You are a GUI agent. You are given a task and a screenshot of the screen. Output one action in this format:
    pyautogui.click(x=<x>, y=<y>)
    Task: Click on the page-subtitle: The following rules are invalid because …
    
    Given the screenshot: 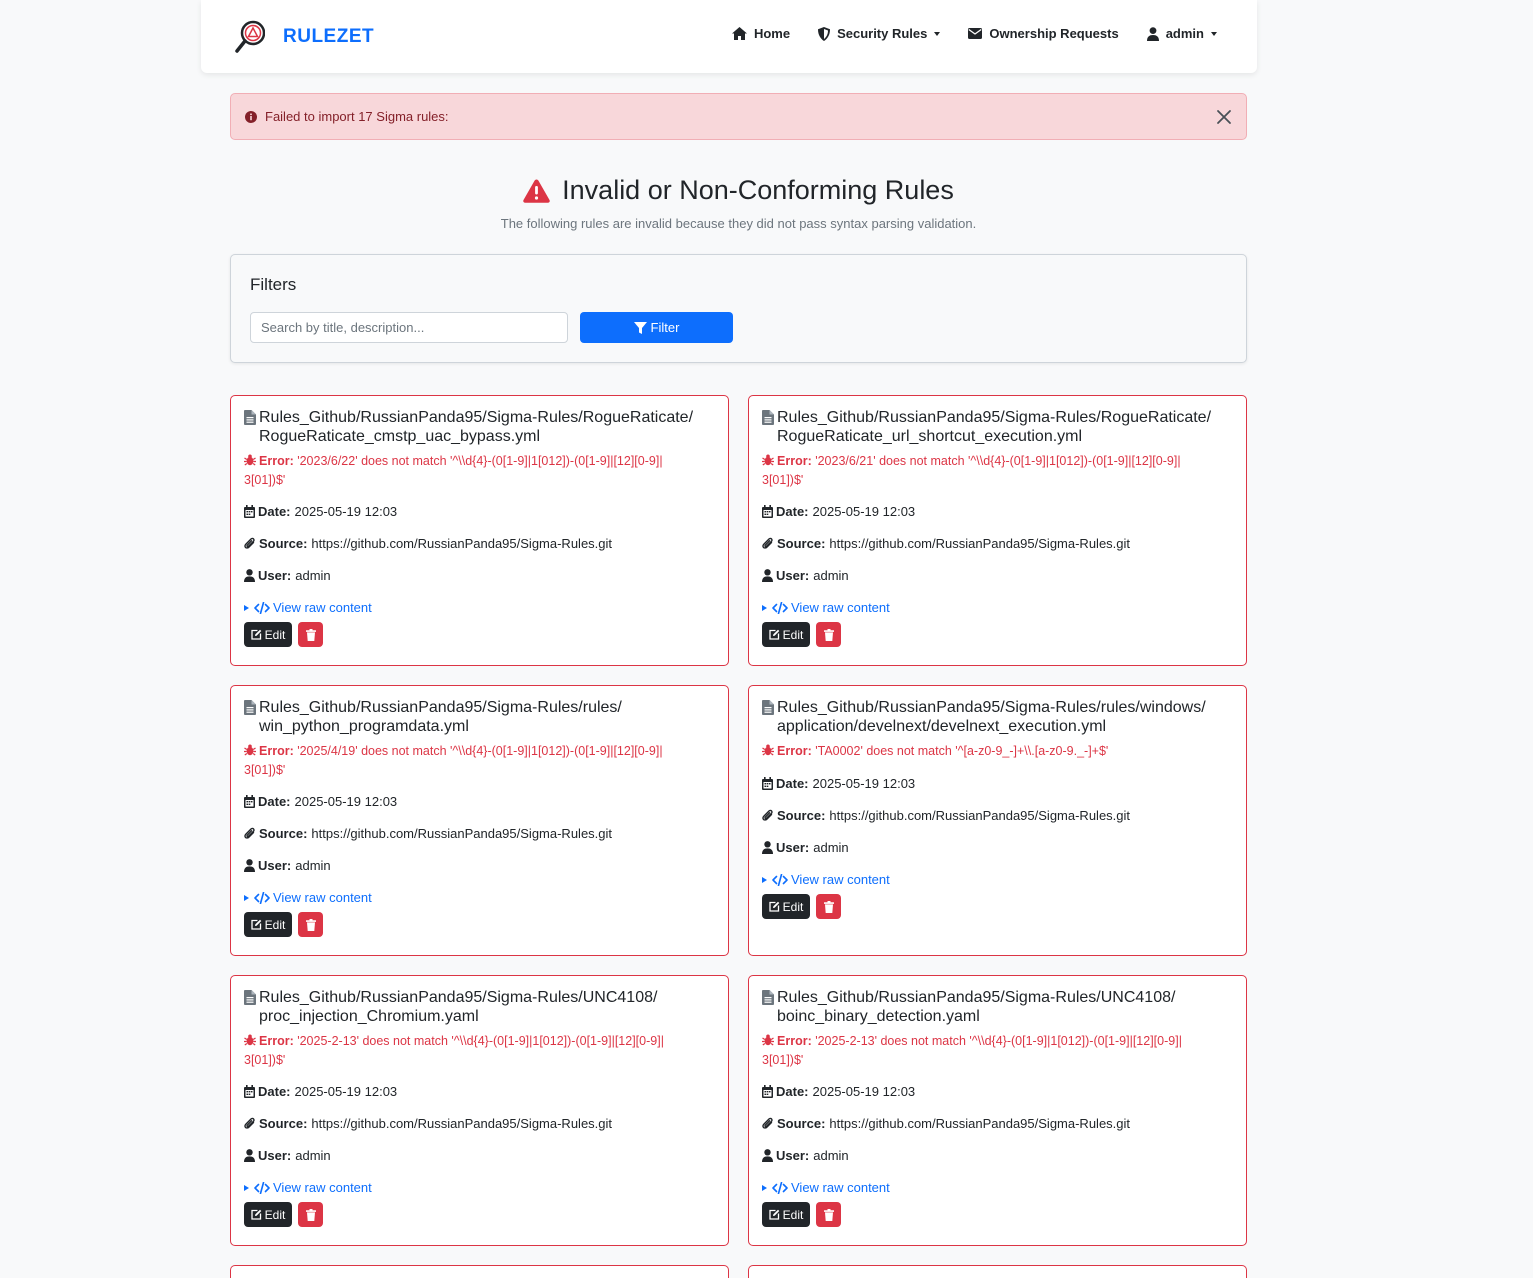 What is the action you would take?
    pyautogui.click(x=738, y=223)
    